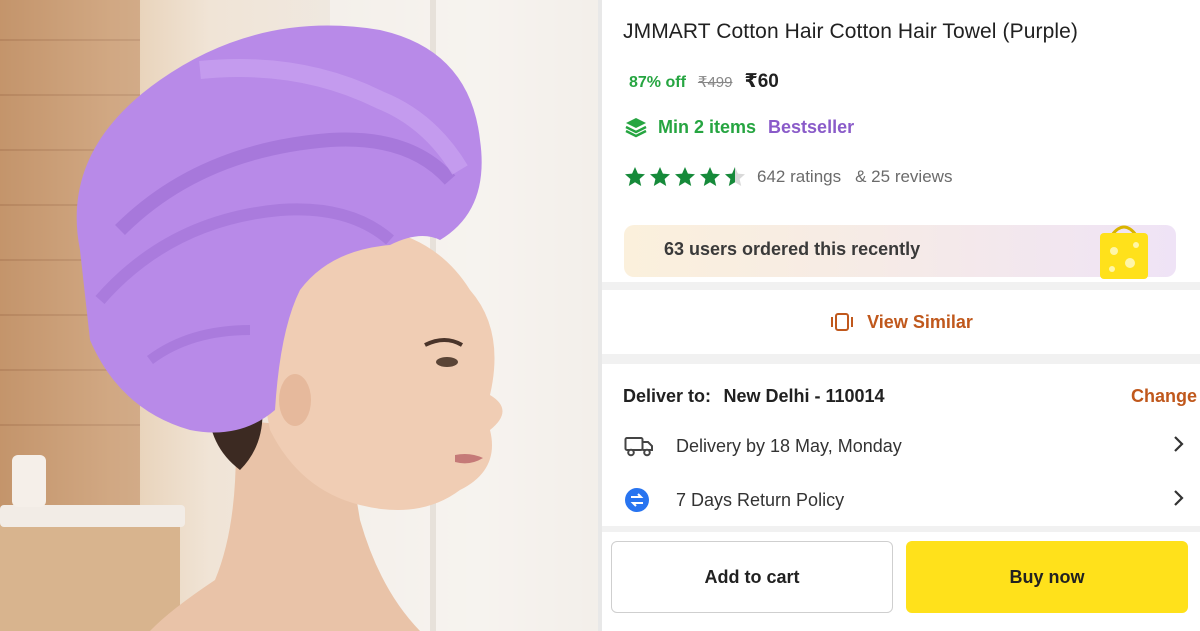  I want to click on delivery-location: New Delhi - 110014, so click(804, 396).